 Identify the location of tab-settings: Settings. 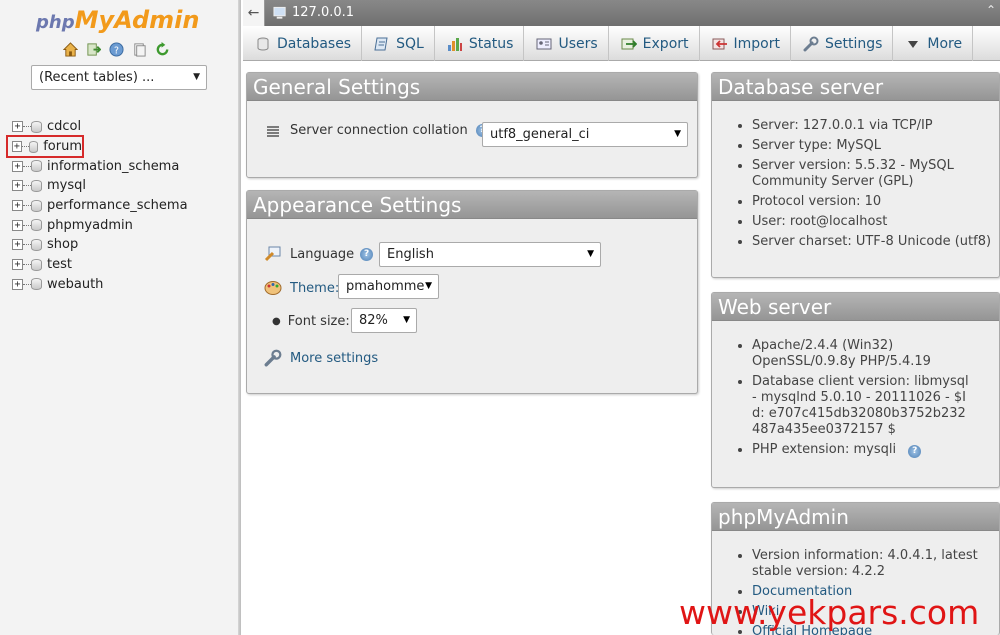
(842, 43).